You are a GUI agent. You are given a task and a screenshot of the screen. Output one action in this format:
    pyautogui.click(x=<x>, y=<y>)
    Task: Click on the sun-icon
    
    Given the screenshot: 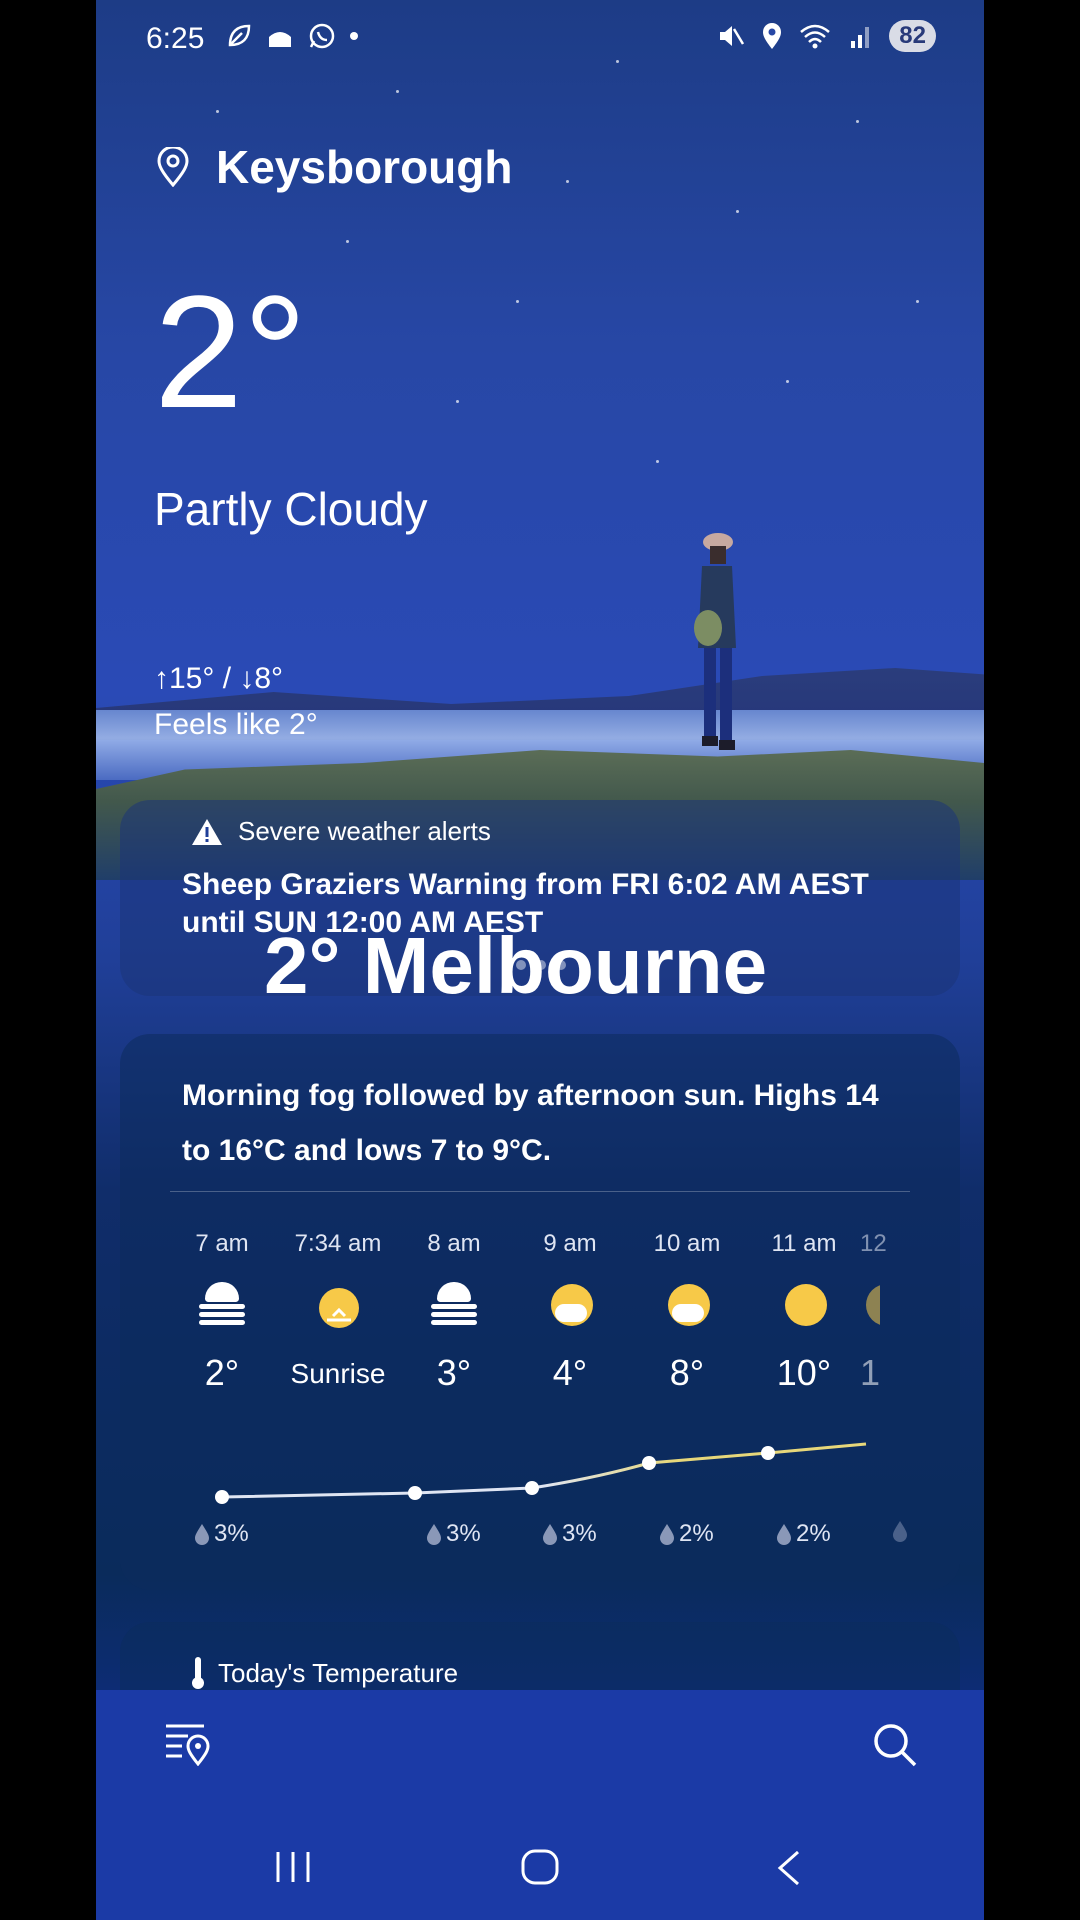 What is the action you would take?
    pyautogui.click(x=804, y=1305)
    